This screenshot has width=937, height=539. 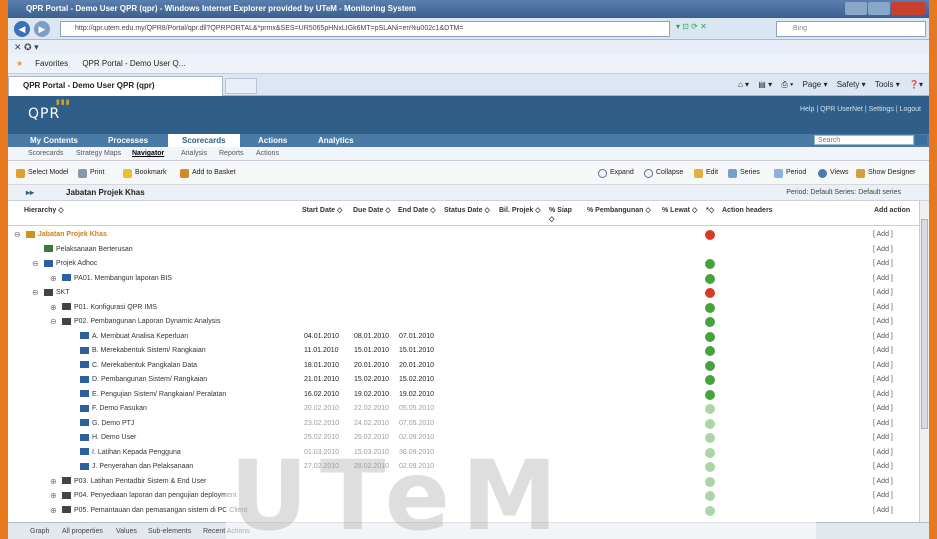 What do you see at coordinates (463, 264) in the screenshot?
I see `table-row: ⊖ Projek Adhoc [ Add ]` at bounding box center [463, 264].